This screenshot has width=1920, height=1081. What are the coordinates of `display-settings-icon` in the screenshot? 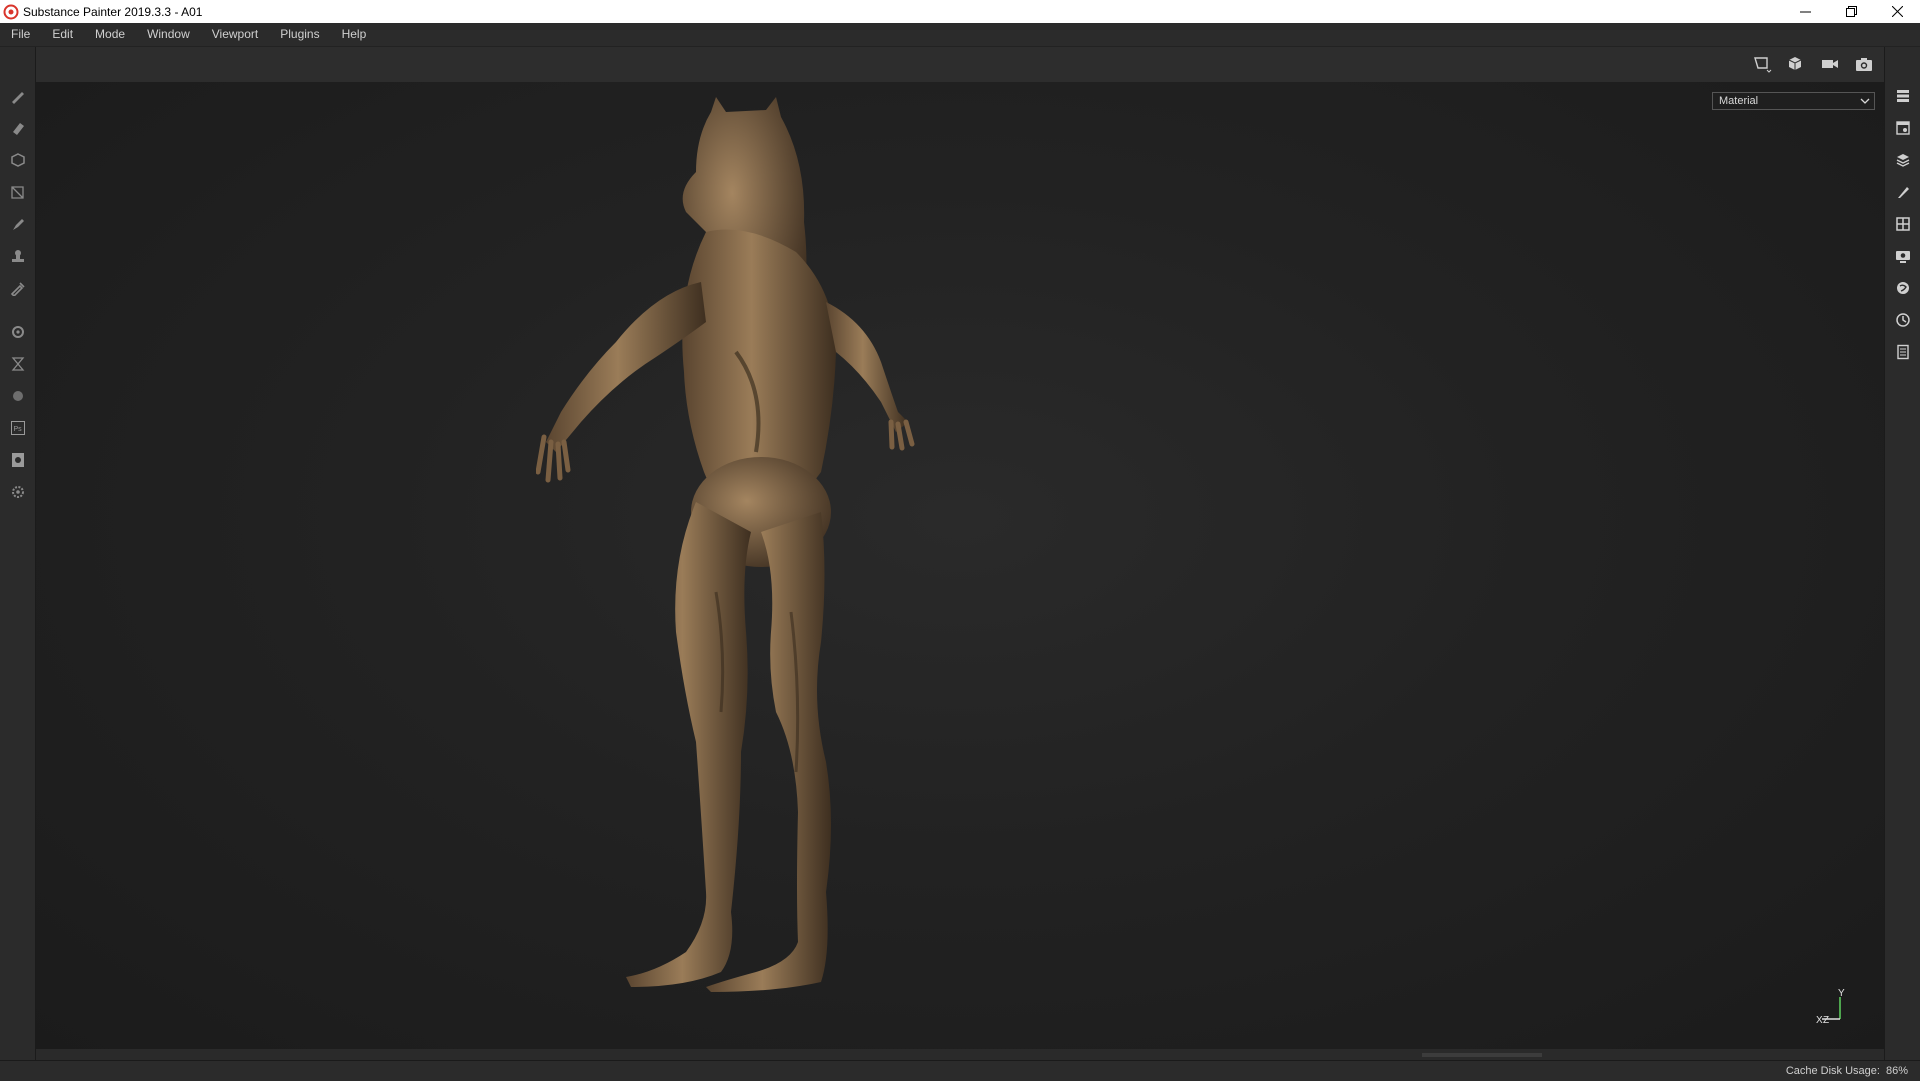 It's located at (1903, 257).